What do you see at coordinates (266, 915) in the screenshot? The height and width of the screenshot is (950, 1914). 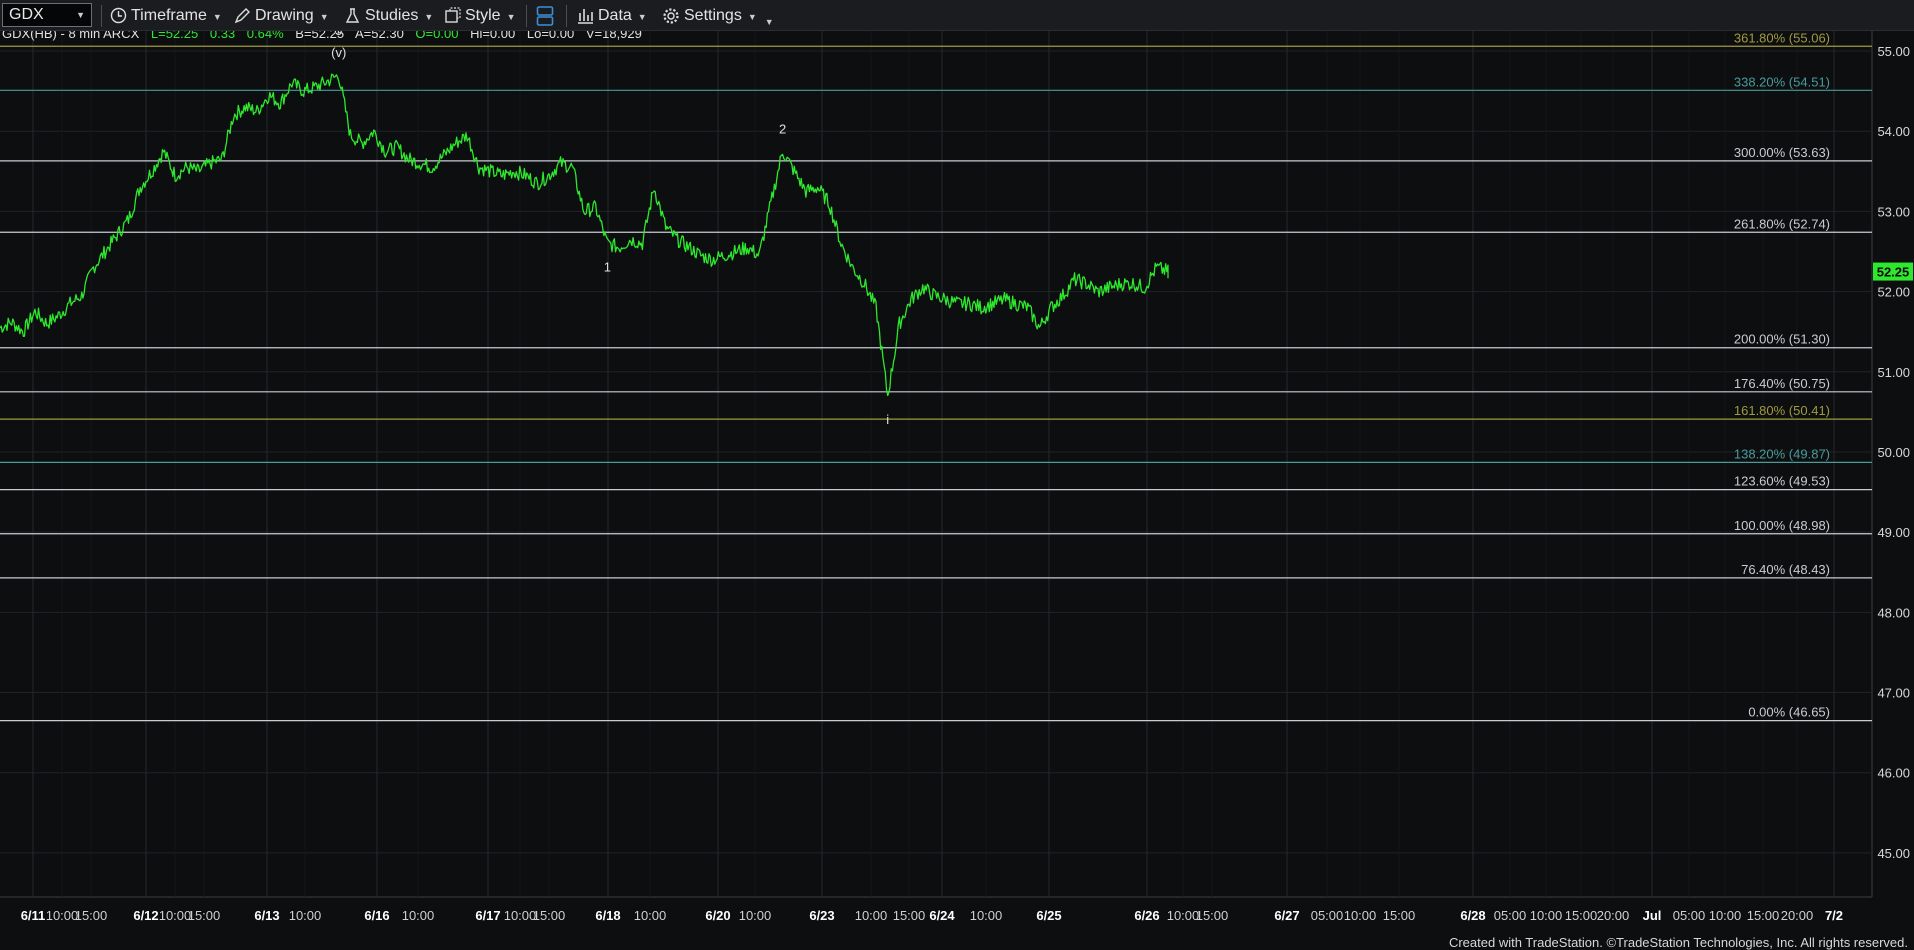 I see `x-tick-label: 6/13` at bounding box center [266, 915].